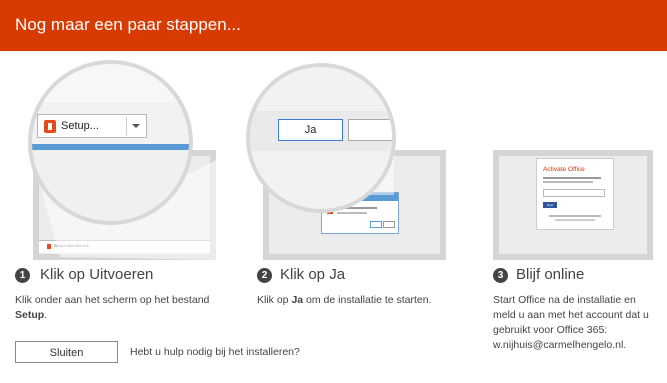 The height and width of the screenshot is (383, 667). What do you see at coordinates (313, 274) in the screenshot?
I see `step-2-title: Klik op Ja` at bounding box center [313, 274].